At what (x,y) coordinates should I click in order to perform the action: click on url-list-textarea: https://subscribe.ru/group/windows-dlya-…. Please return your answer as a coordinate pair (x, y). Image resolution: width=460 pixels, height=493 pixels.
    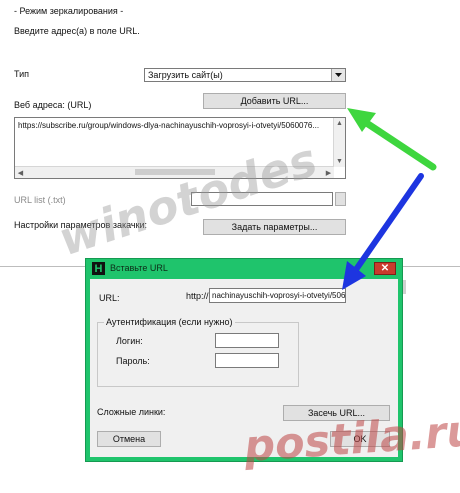
    Looking at the image, I should click on (180, 148).